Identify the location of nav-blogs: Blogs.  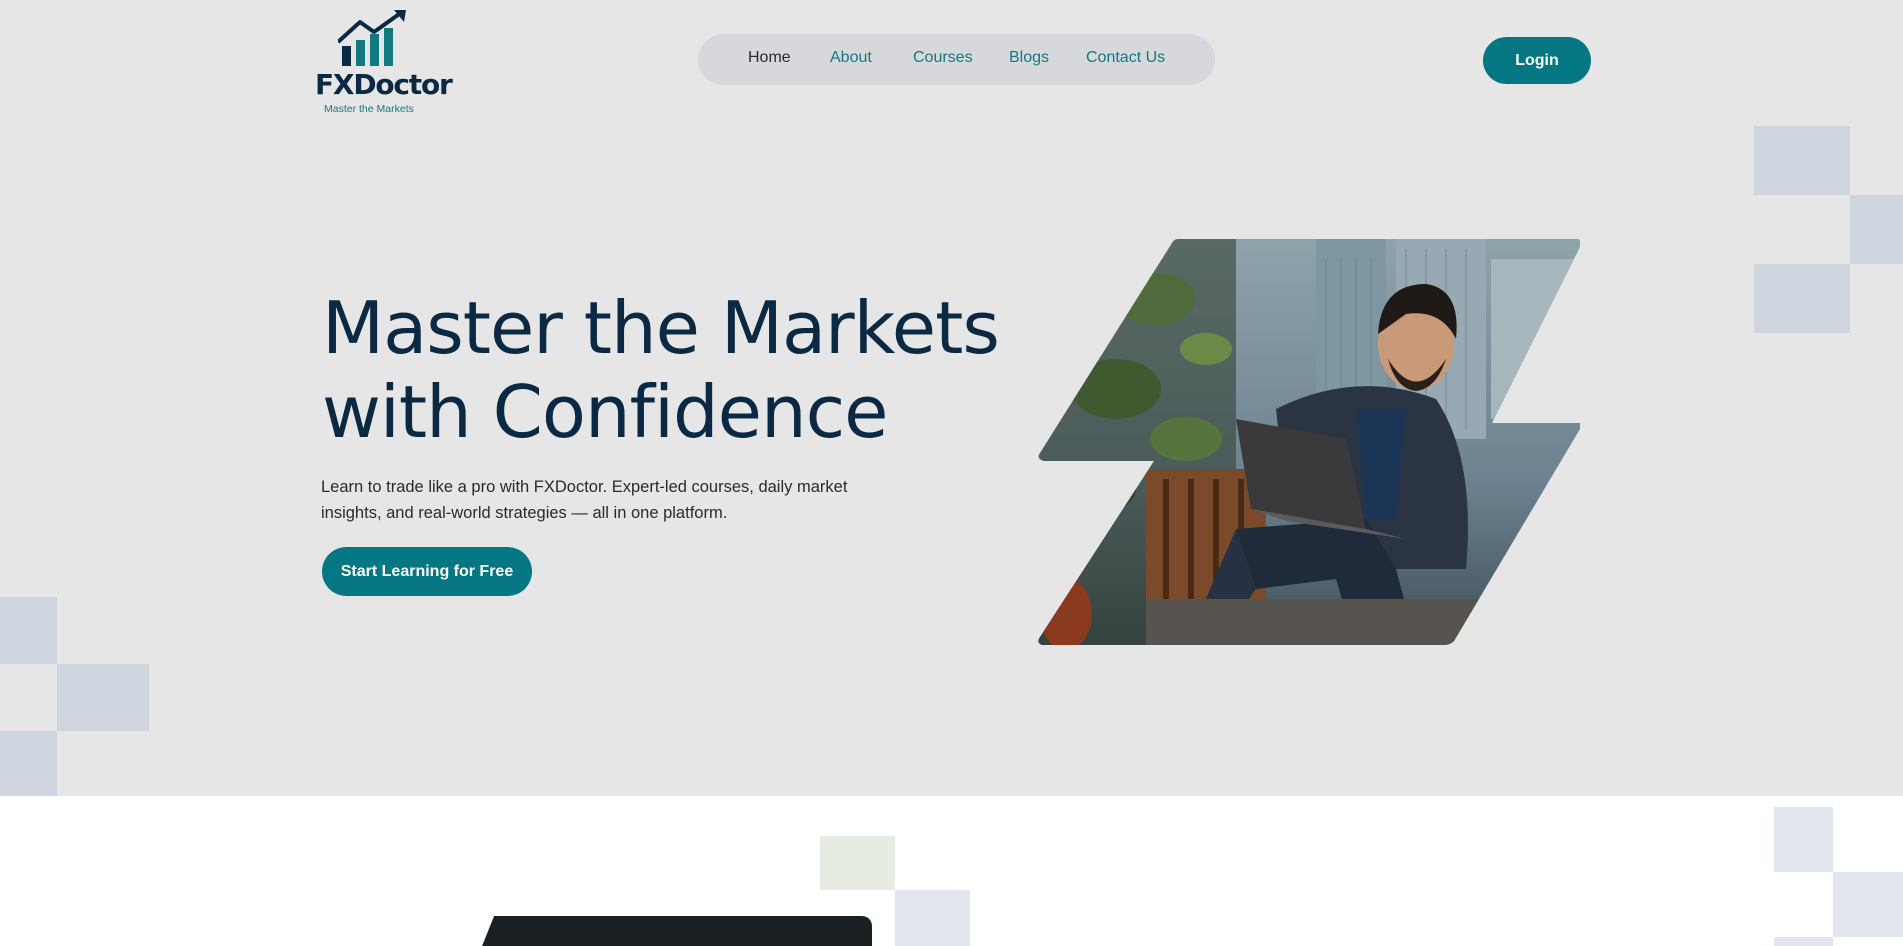
(1029, 58).